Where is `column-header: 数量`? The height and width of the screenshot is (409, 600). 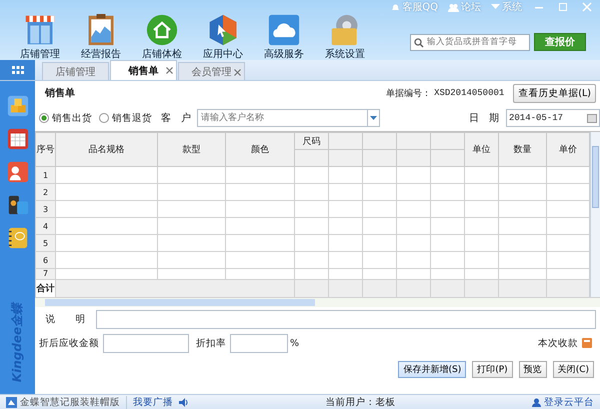
column-header: 数量 is located at coordinates (522, 149).